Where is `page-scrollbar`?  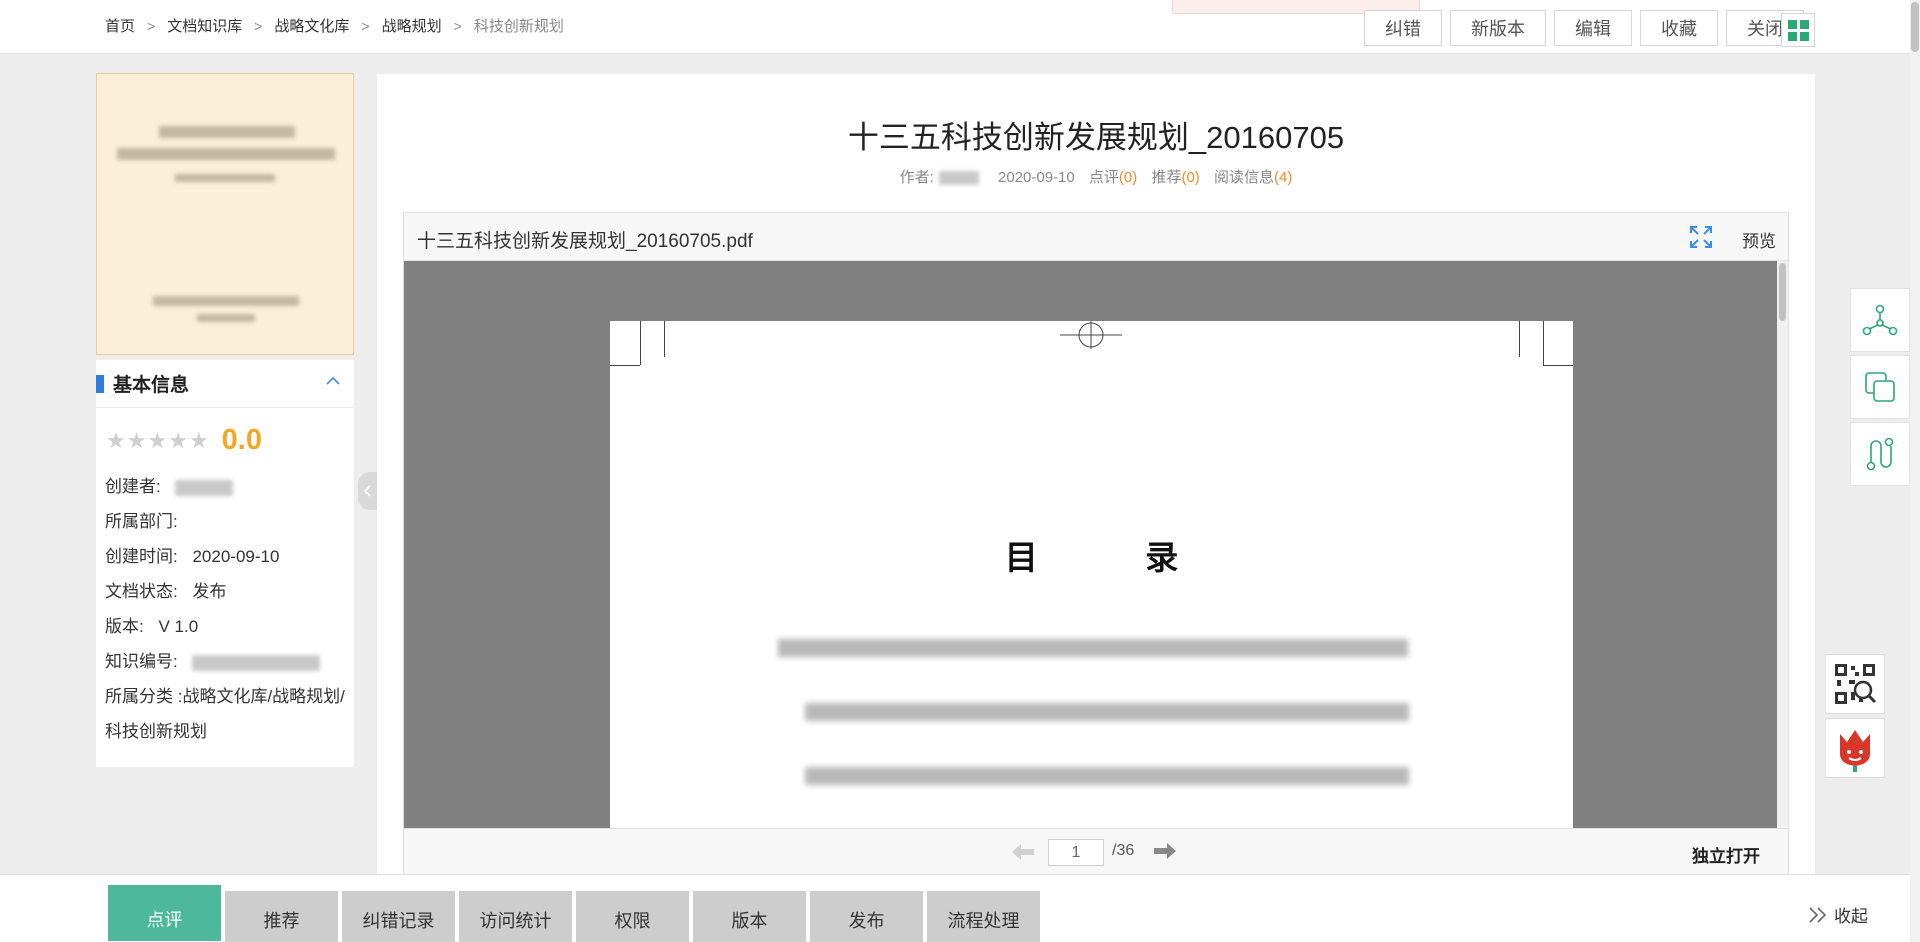 page-scrollbar is located at coordinates (1915, 471).